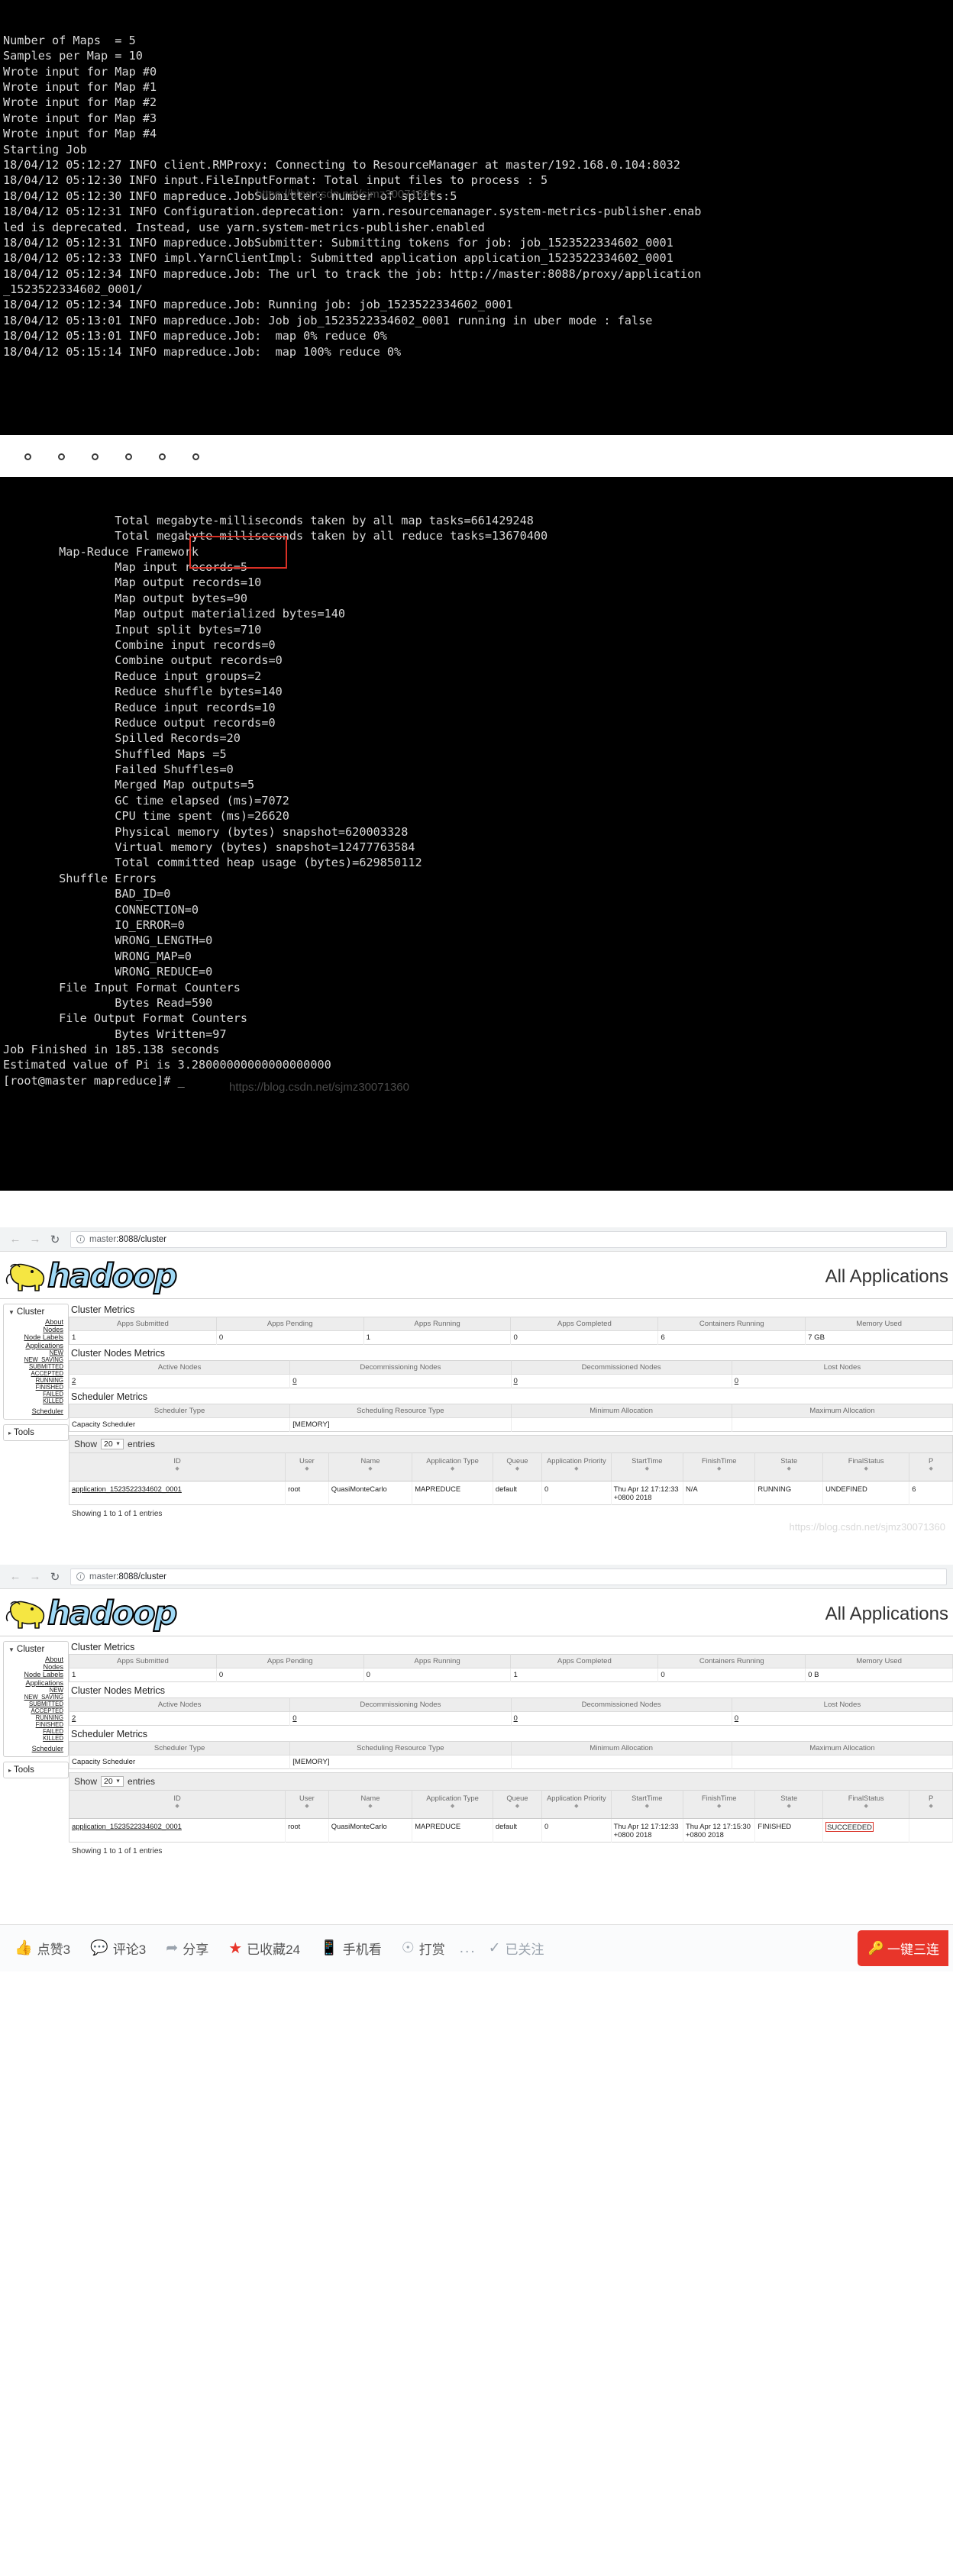 The width and height of the screenshot is (953, 2576). I want to click on column-header: Apps Submitted, so click(143, 1661).